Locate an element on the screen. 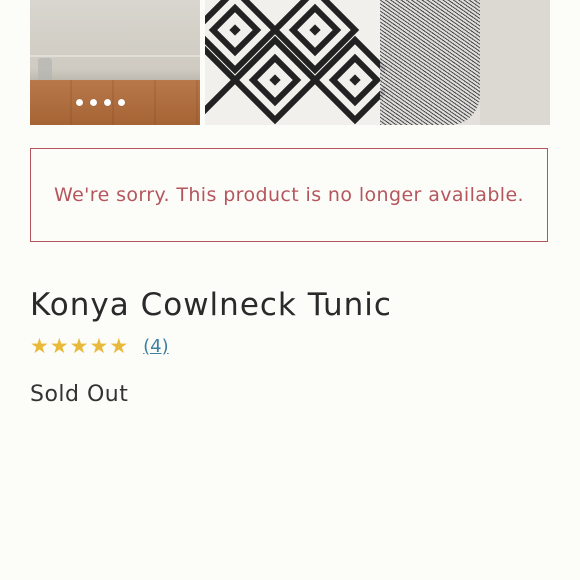 This screenshot has width=580, height=580. image-background is located at coordinates (515, 62).